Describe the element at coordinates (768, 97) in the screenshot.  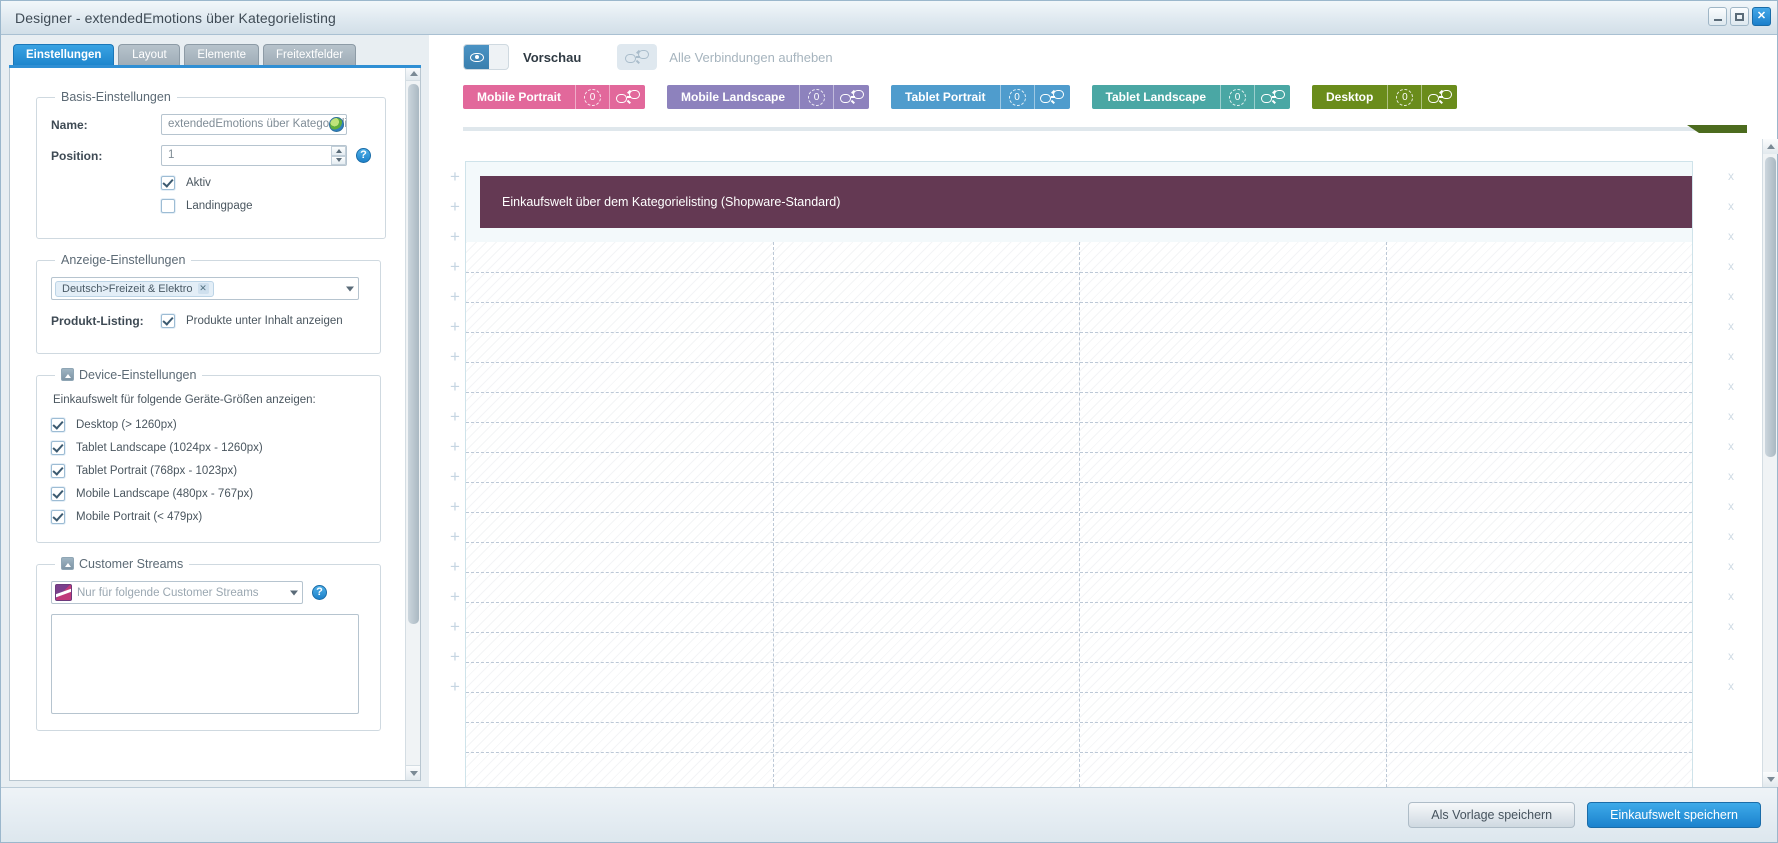
I see `device-tab-mobile-landscape: Mobile Landscape 0` at that location.